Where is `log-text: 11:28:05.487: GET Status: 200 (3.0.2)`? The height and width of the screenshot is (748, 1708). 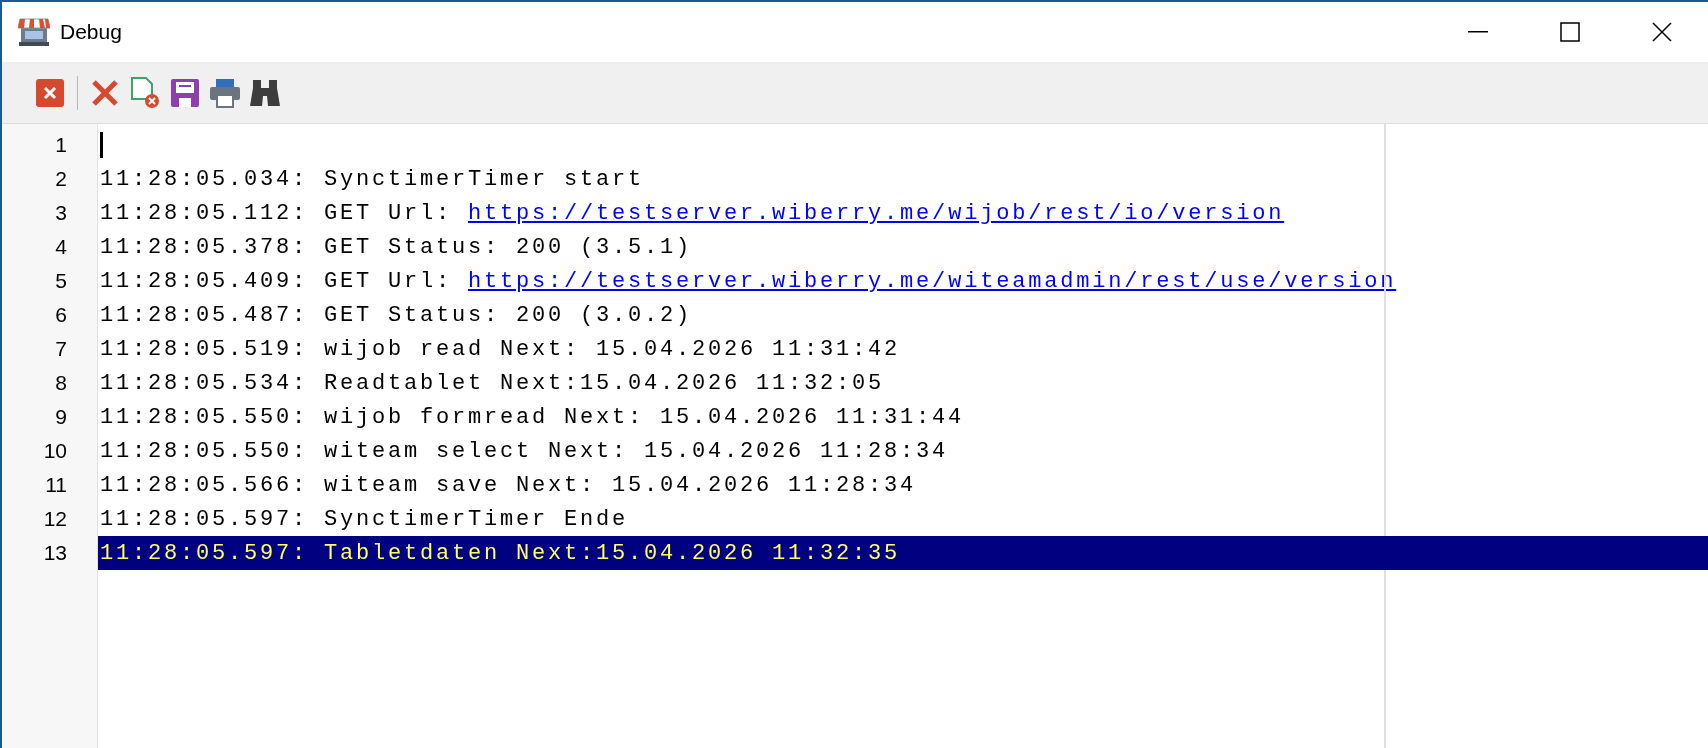 log-text: 11:28:05.487: GET Status: 200 (3.0.2) is located at coordinates (396, 315).